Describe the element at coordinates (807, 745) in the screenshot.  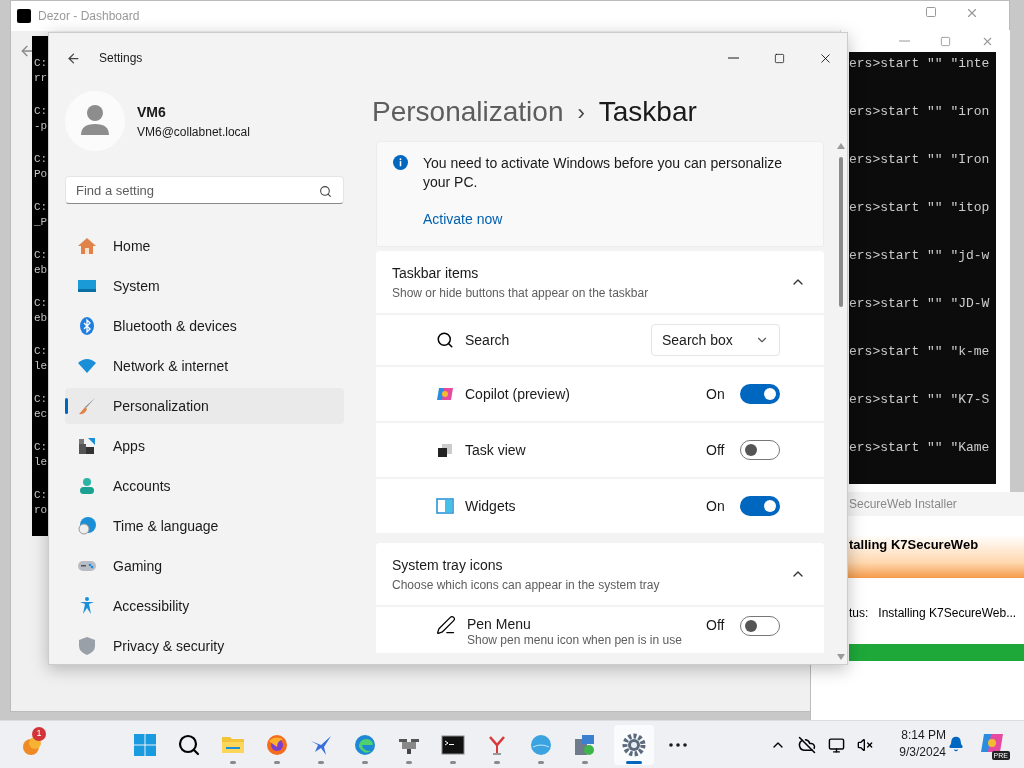
I see `cloud-off-icon` at that location.